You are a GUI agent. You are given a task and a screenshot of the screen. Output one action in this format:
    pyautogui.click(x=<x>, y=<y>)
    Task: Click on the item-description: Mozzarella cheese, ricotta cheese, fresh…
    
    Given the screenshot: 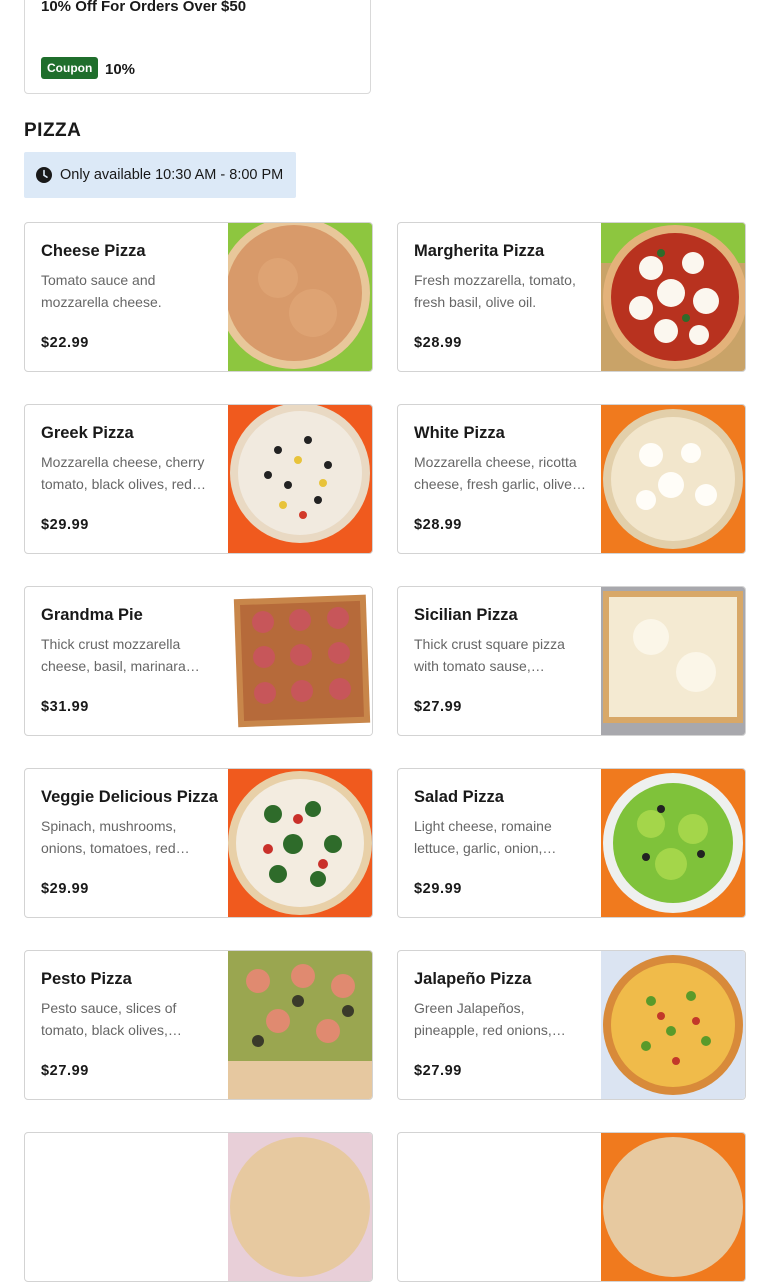 What is the action you would take?
    pyautogui.click(x=495, y=473)
    